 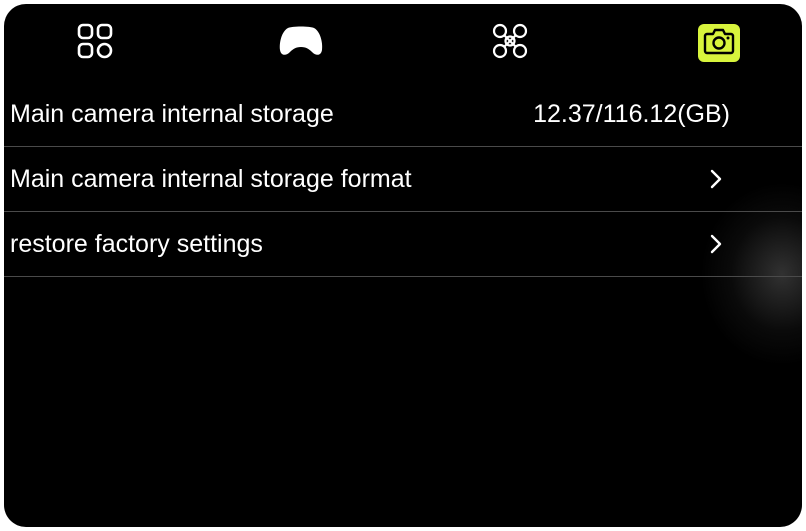 I want to click on gamepad-icon, so click(x=301, y=43).